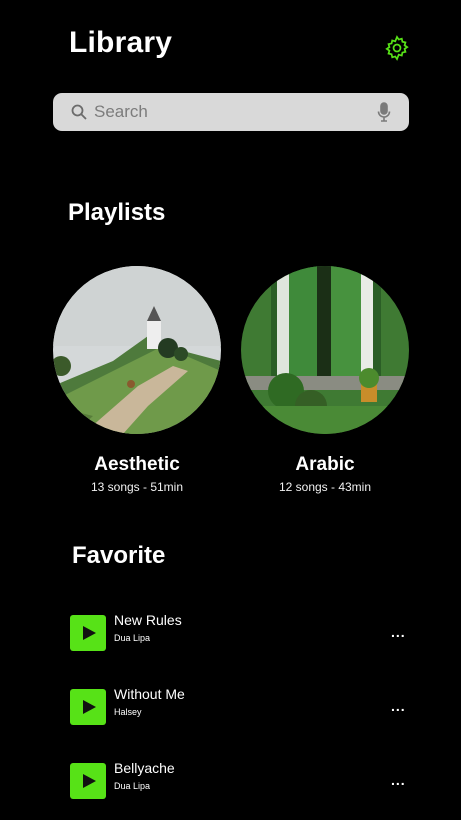 This screenshot has width=461, height=820. Describe the element at coordinates (79, 112) in the screenshot. I see `search-icon` at that location.